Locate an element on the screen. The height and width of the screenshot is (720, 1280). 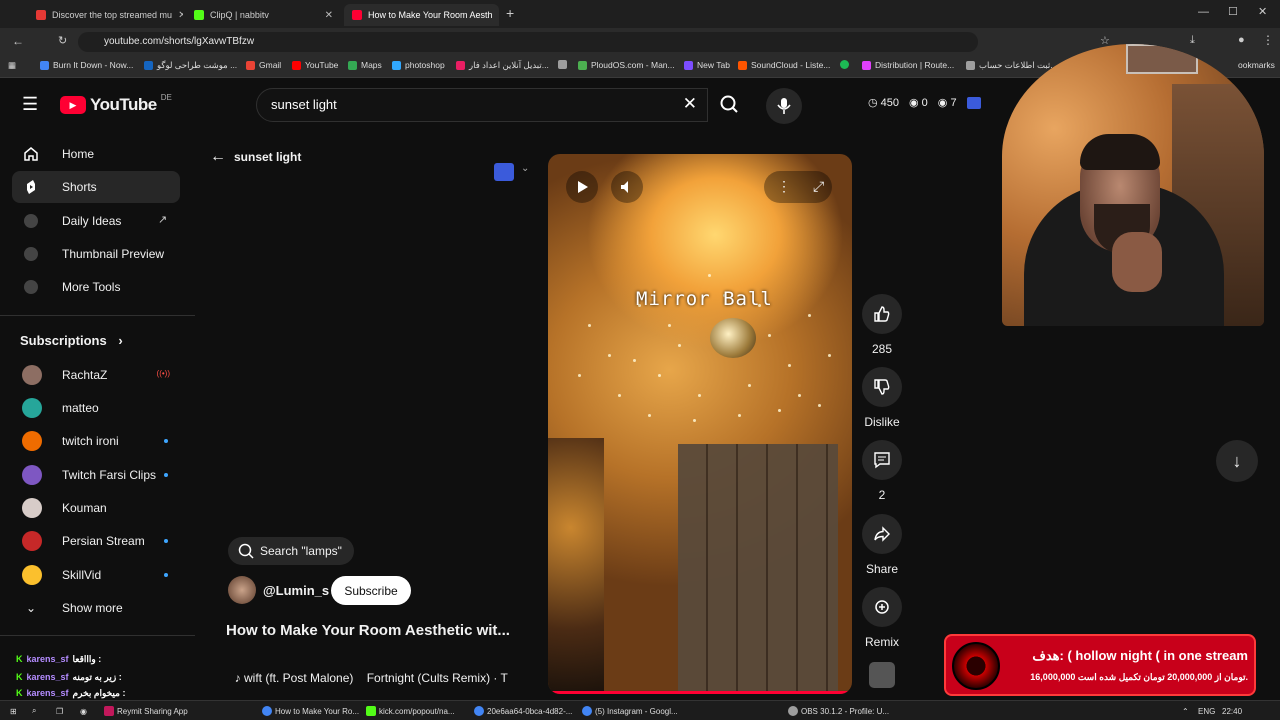
show-more-button: ⌄ Show more is located at coordinates (96, 608).